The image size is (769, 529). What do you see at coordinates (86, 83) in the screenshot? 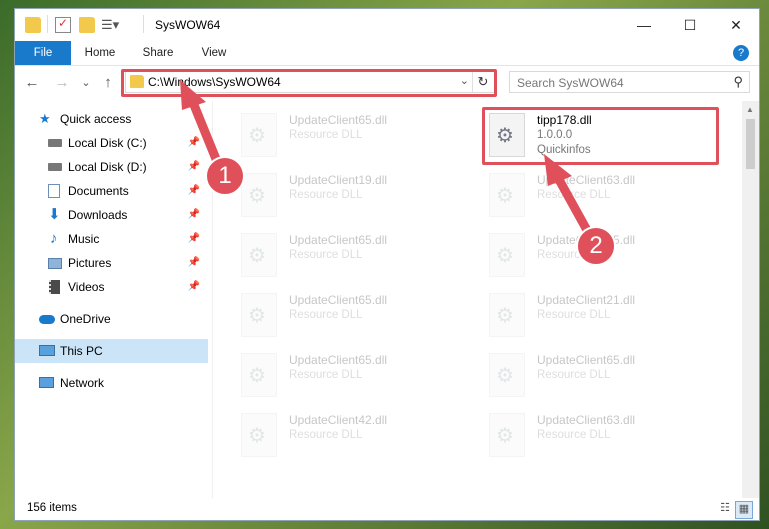
I see `recent-locations-button: ⌄` at bounding box center [86, 83].